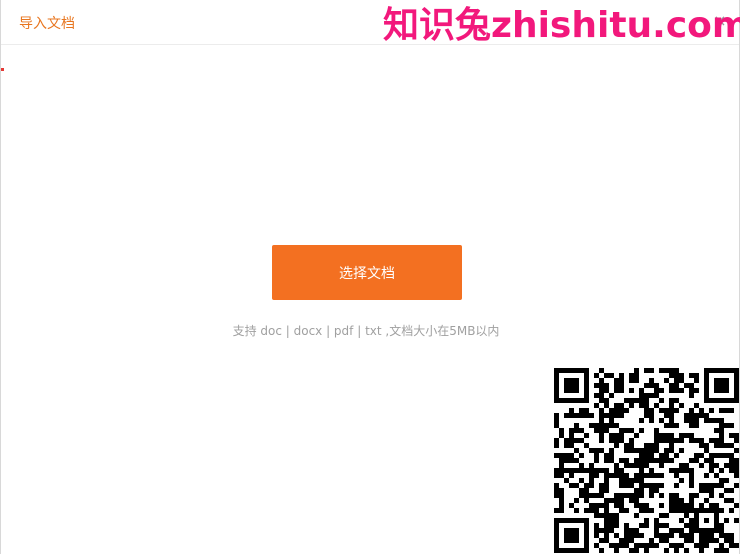  I want to click on qr-code-icon, so click(646, 460).